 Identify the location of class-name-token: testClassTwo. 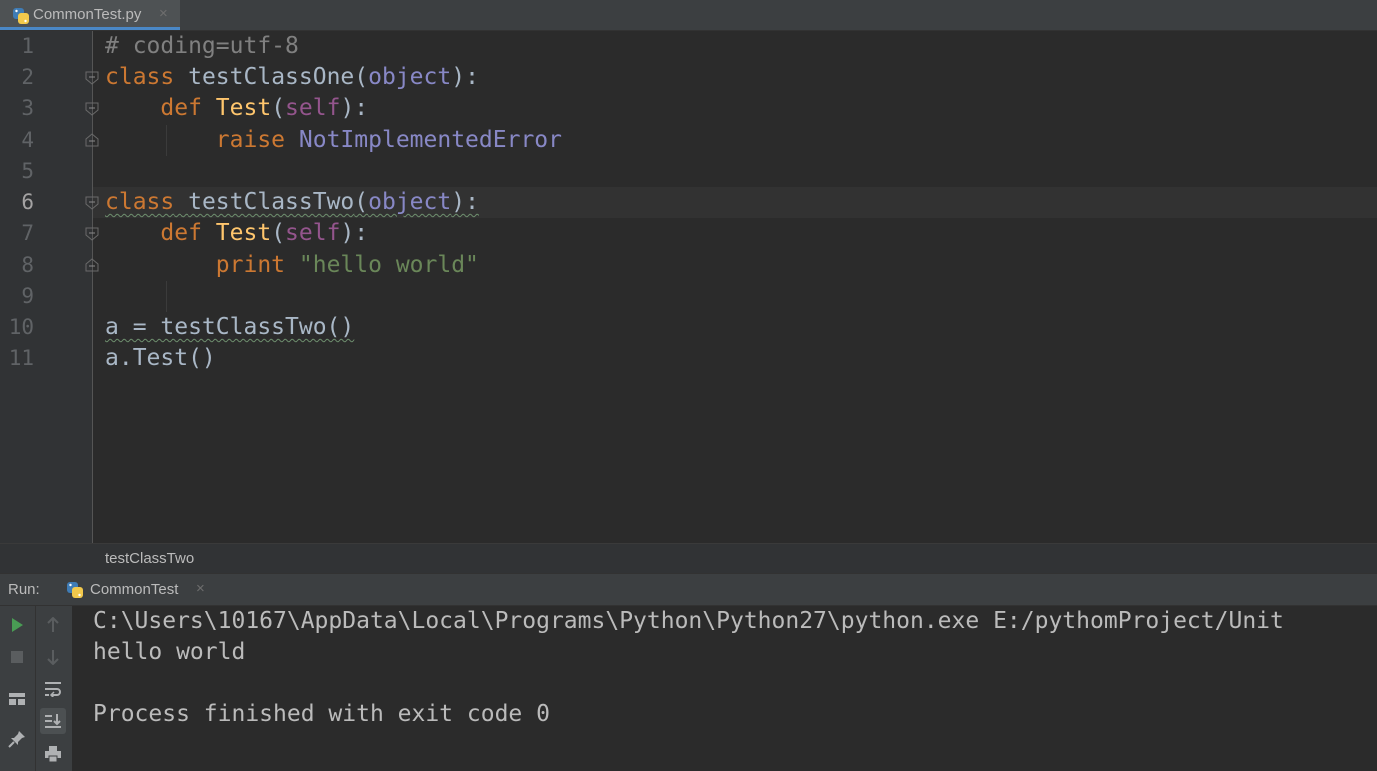
(271, 202).